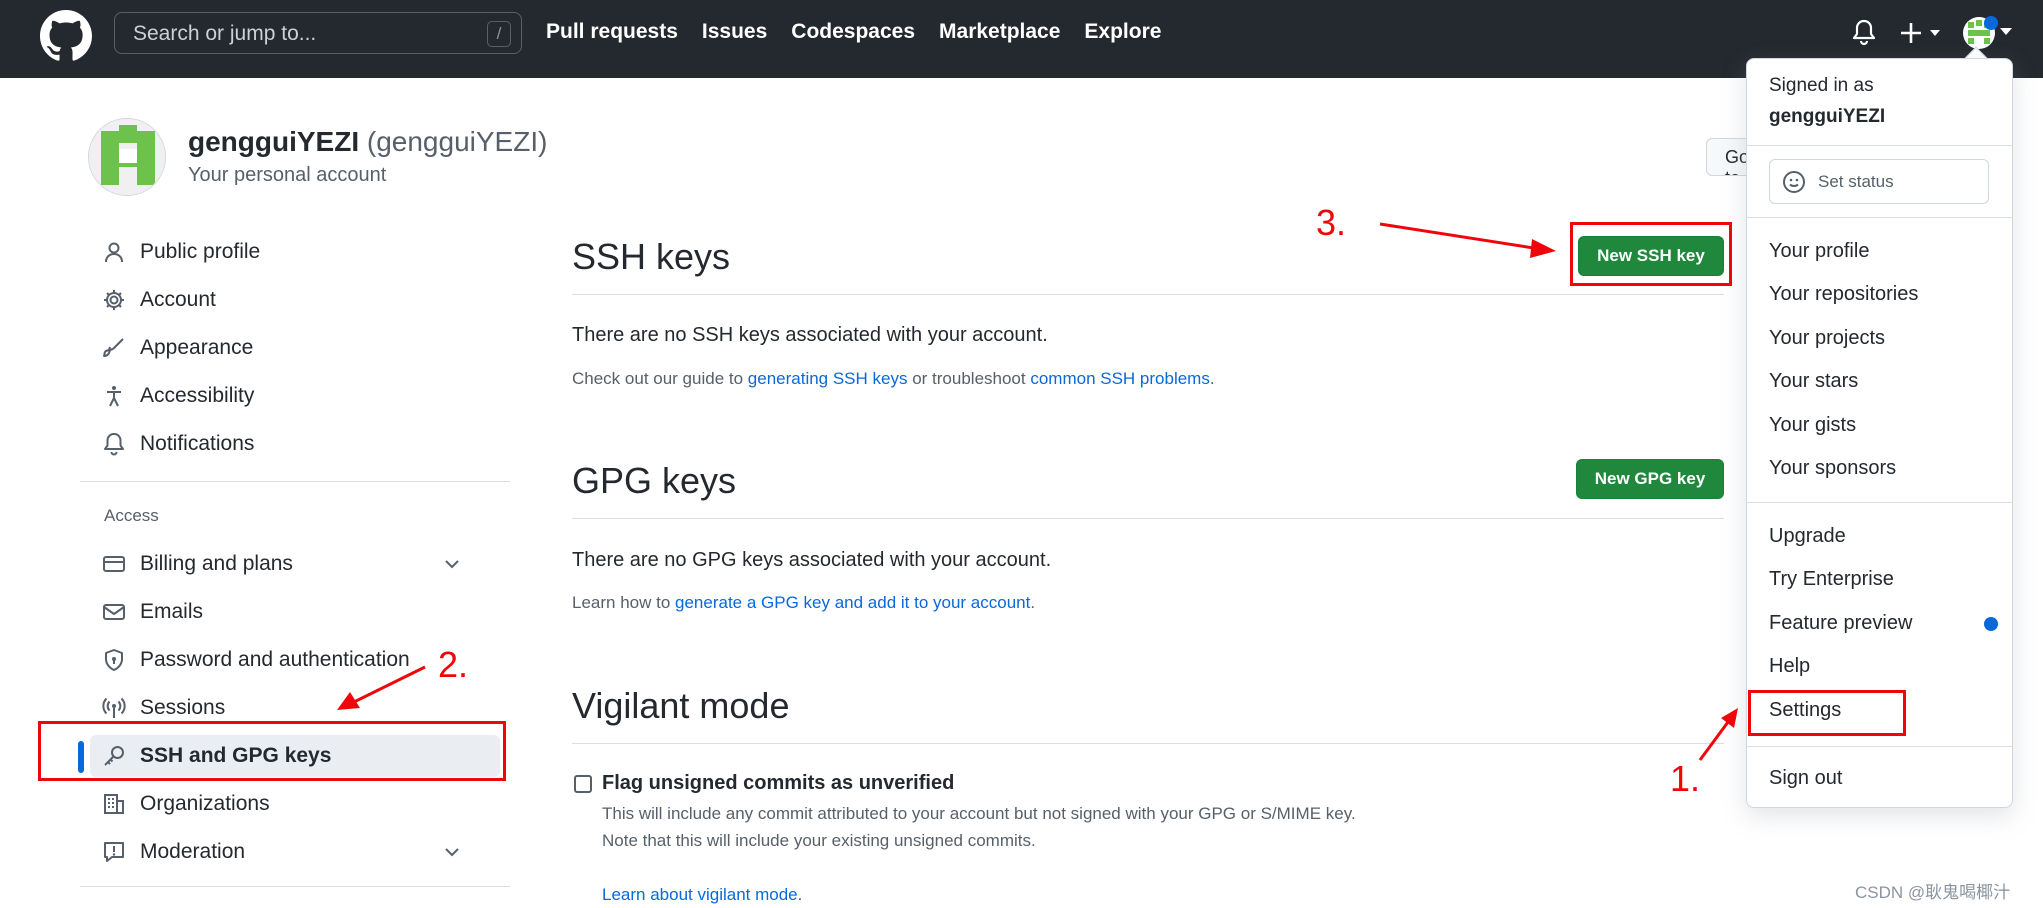 This screenshot has height=908, width=2043. What do you see at coordinates (114, 252) in the screenshot?
I see `person-icon` at bounding box center [114, 252].